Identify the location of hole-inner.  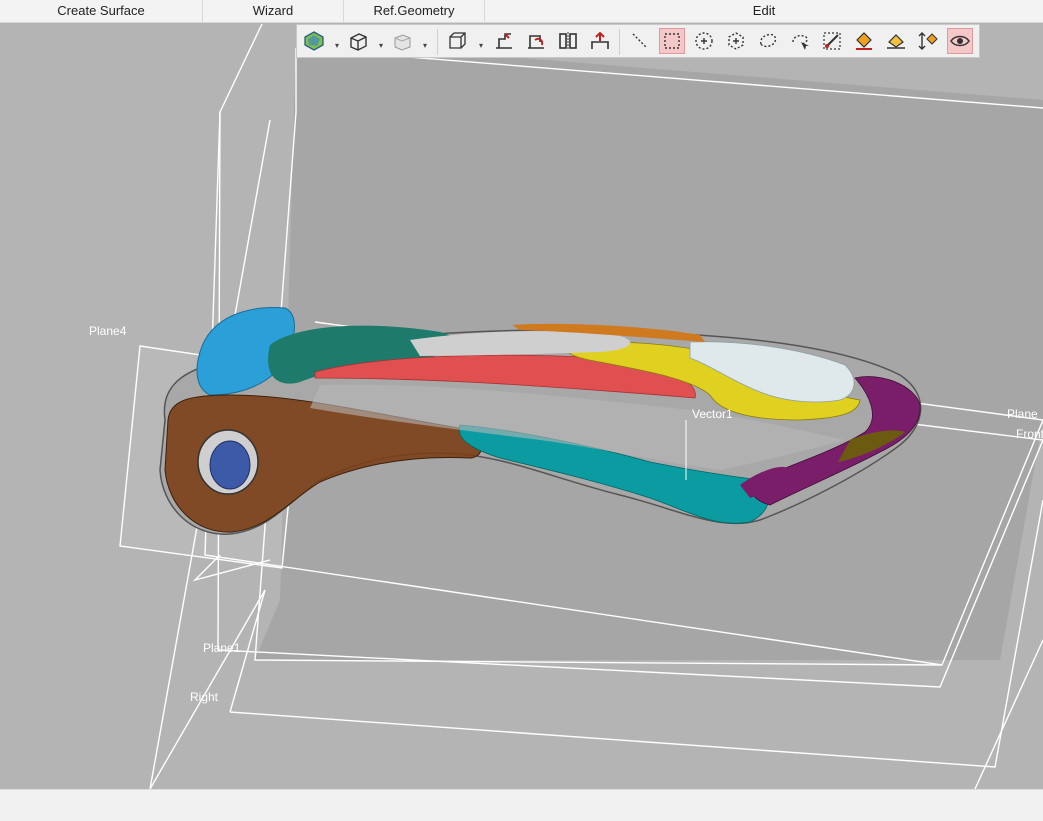
(230, 465).